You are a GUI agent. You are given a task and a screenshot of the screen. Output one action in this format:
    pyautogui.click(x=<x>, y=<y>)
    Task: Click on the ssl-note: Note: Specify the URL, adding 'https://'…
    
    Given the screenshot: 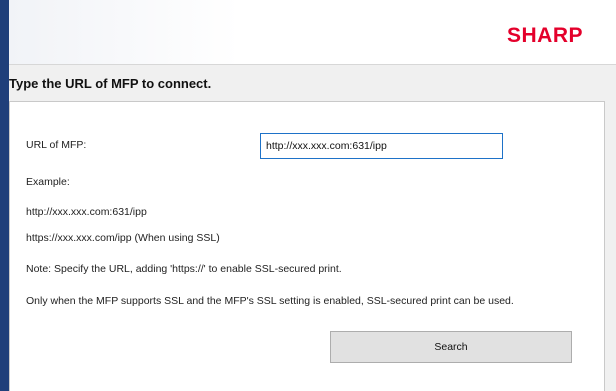 What is the action you would take?
    pyautogui.click(x=184, y=269)
    